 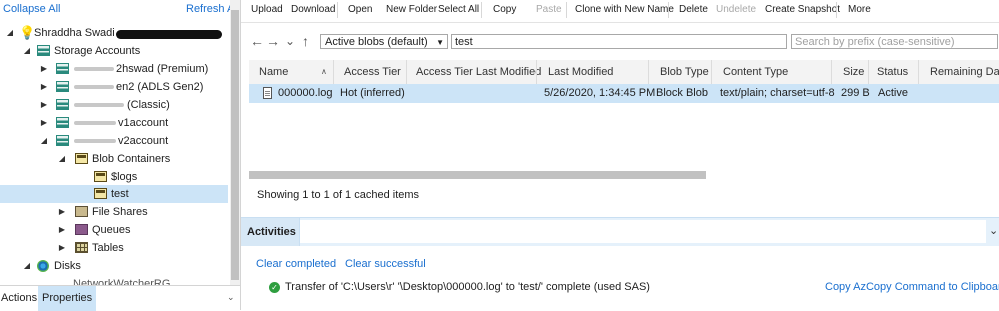 I want to click on tree-item-disks: ◢ Disks, so click(x=114, y=266).